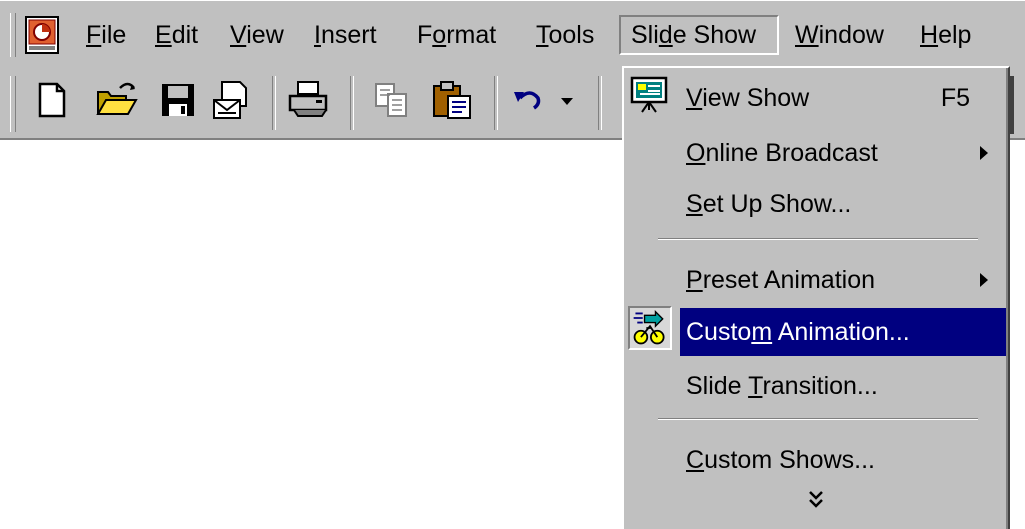  What do you see at coordinates (345, 35) in the screenshot?
I see `menu-insert: Insert` at bounding box center [345, 35].